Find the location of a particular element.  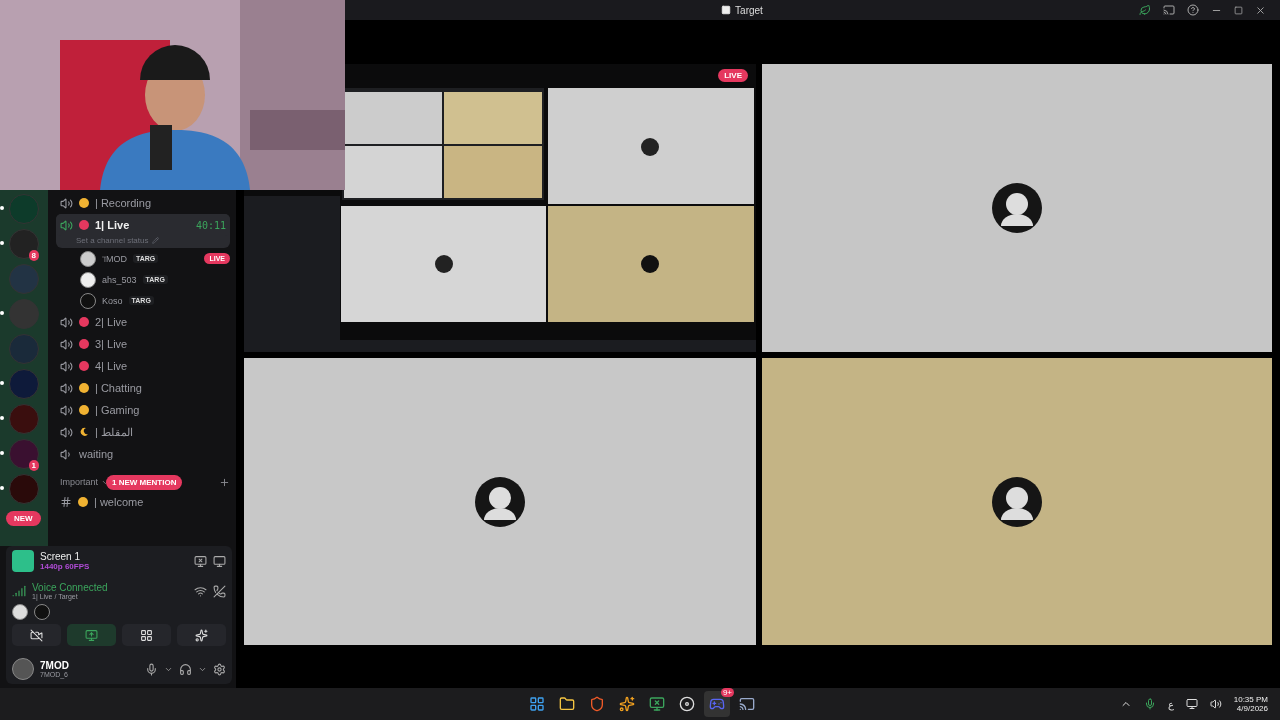

mention-badge: 1 NEW MENTION is located at coordinates (144, 482).